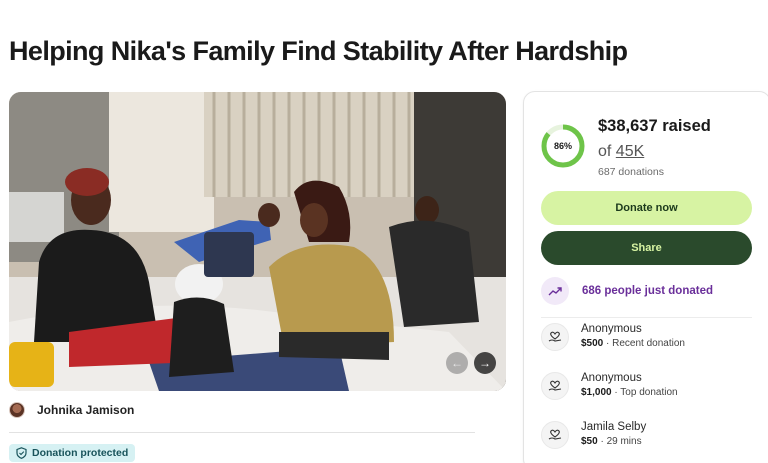  I want to click on donor-meta: $500 · Recent donation, so click(633, 344).